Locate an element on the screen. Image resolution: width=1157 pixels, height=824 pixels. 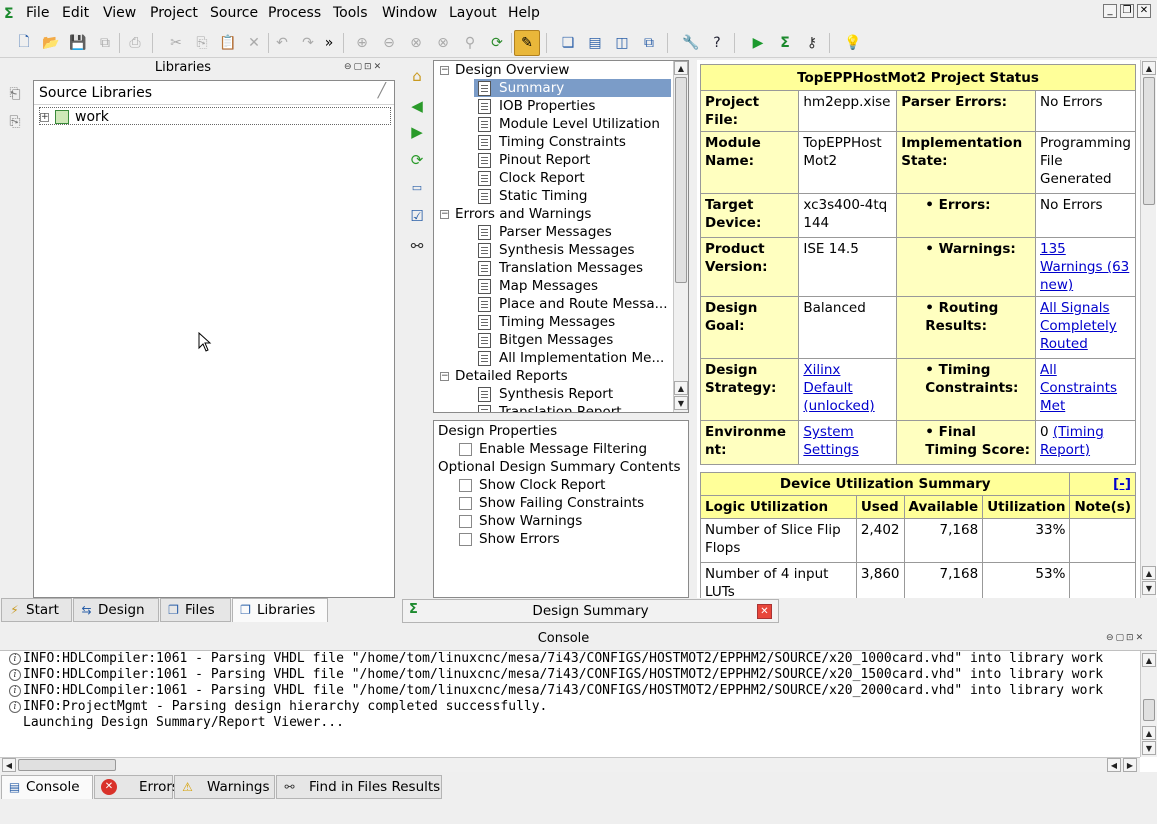
zoom-area-icon: ⊗ is located at coordinates (443, 43).